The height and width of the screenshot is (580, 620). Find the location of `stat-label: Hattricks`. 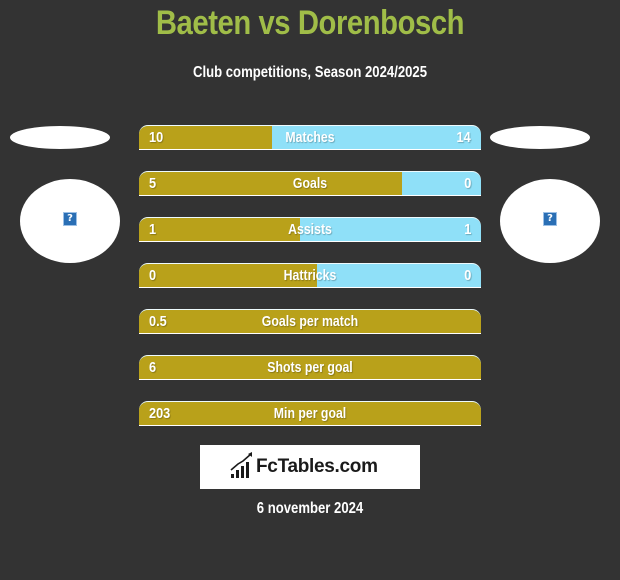

stat-label: Hattricks is located at coordinates (310, 275).